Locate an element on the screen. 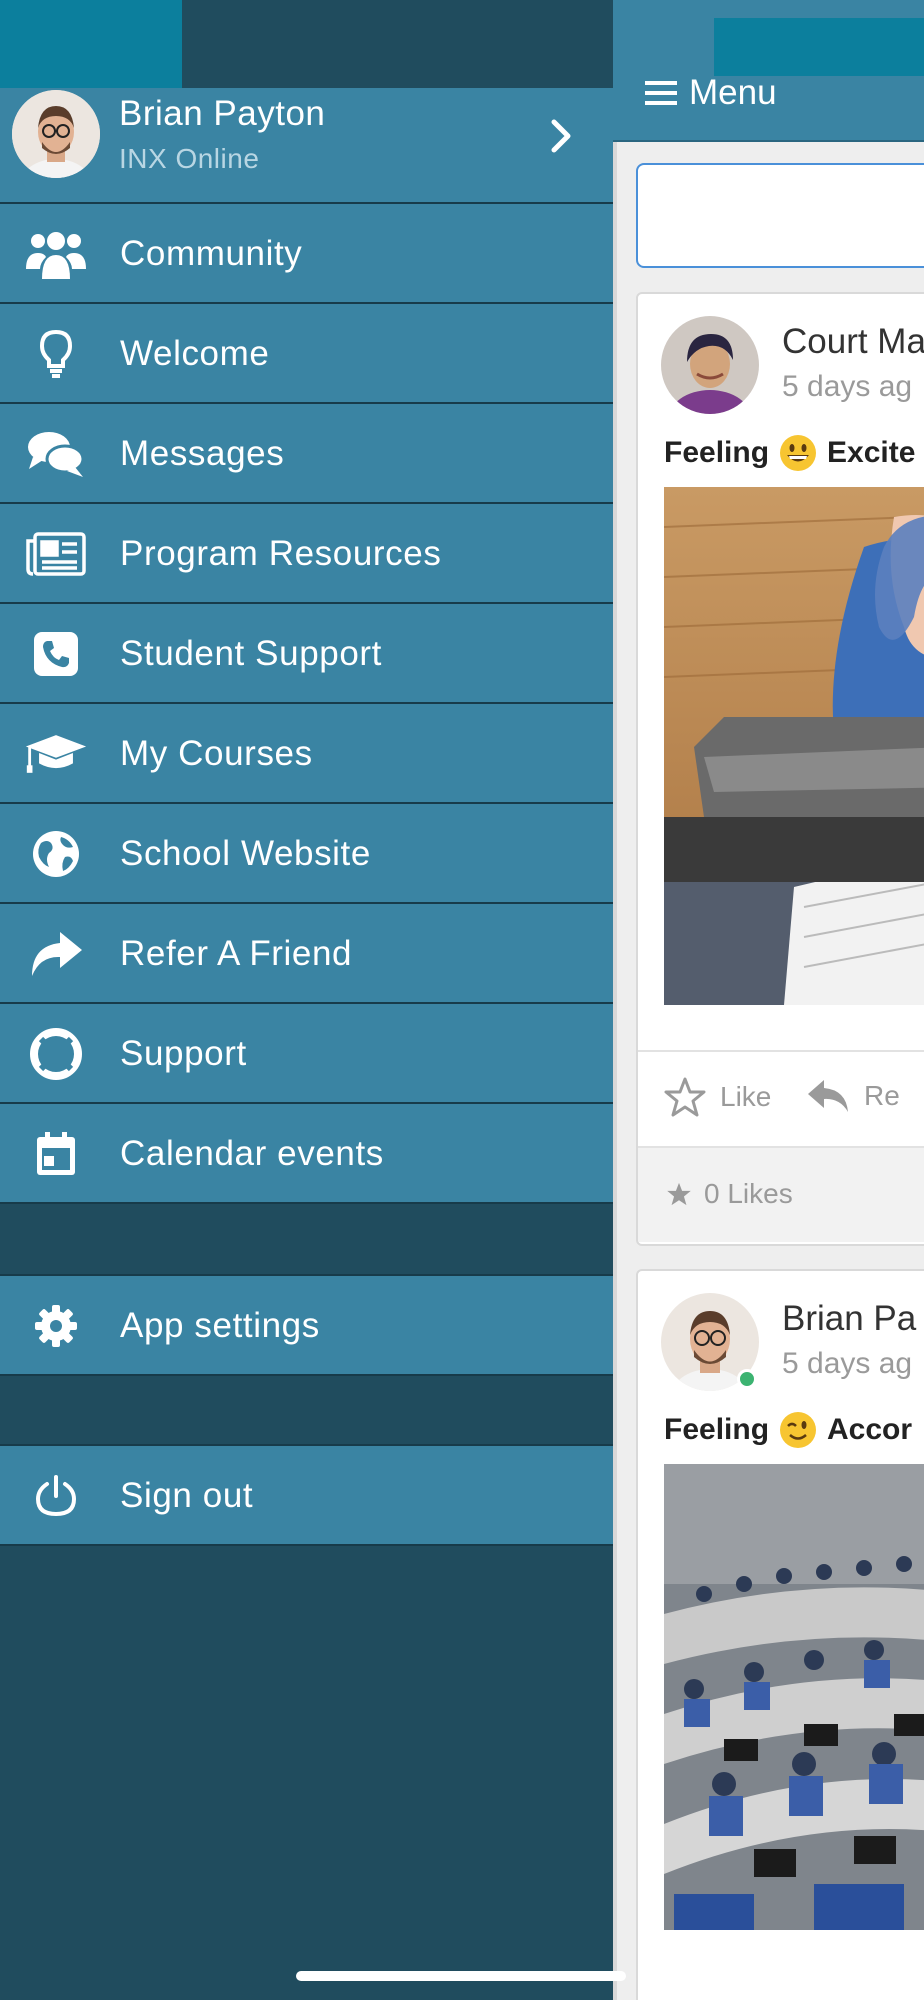 The image size is (924, 2000). feed-post: Brian Pa 5 days ag Feeling Accor is located at coordinates (780, 1634).